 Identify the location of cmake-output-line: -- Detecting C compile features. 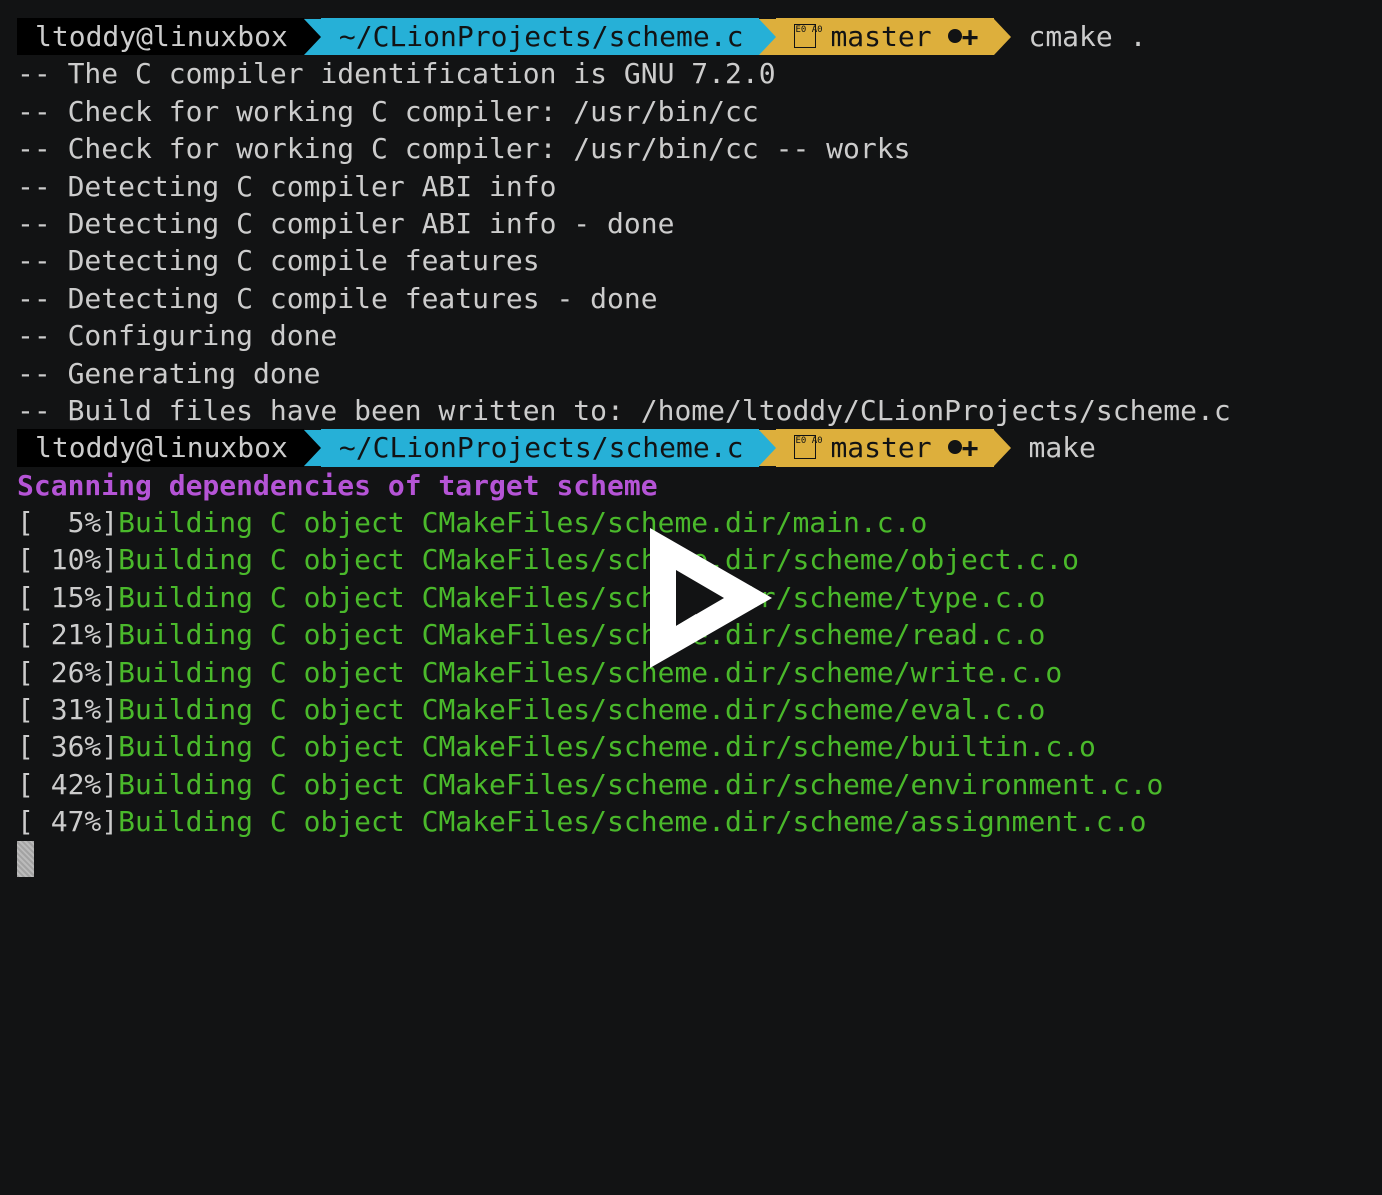
(278, 261).